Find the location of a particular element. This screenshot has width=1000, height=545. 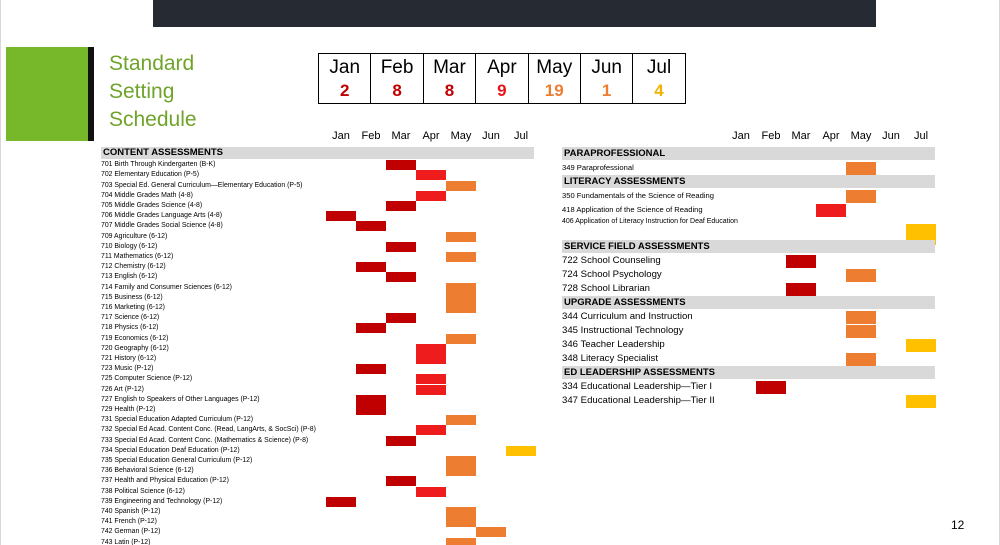

row-label: 741 French (P-12) is located at coordinates (129, 522).